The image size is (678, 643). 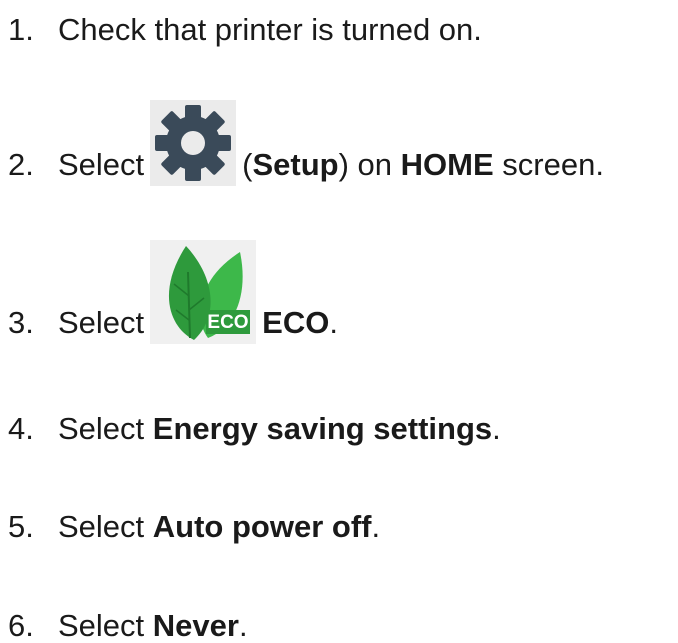 I want to click on eco-icon-label: ECO, so click(x=228, y=322).